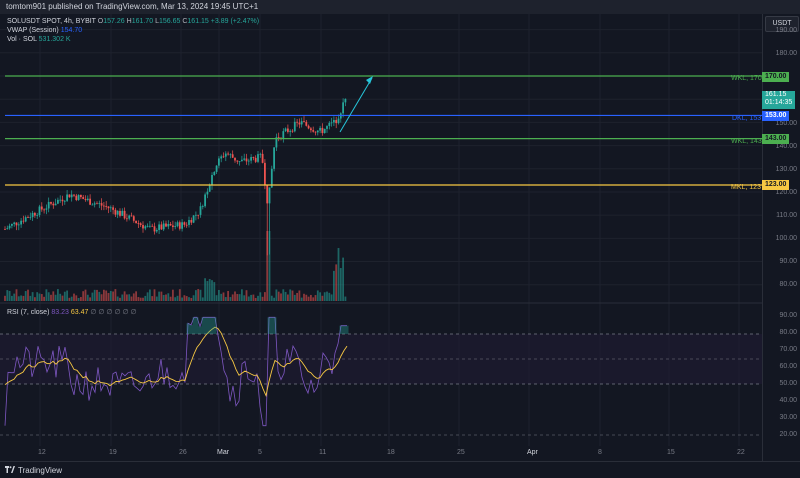  Describe the element at coordinates (461, 452) in the screenshot. I see `time-label: 25` at that location.